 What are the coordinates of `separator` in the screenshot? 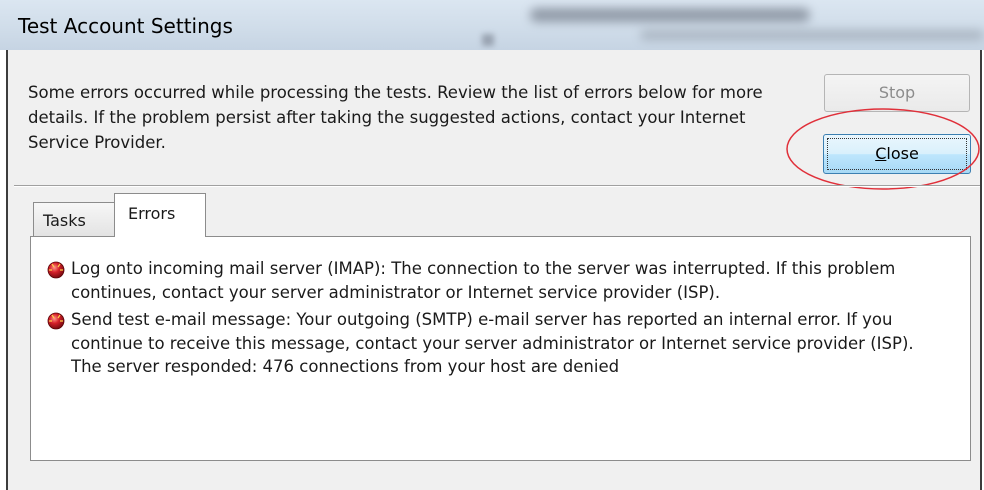 It's located at (497, 186).